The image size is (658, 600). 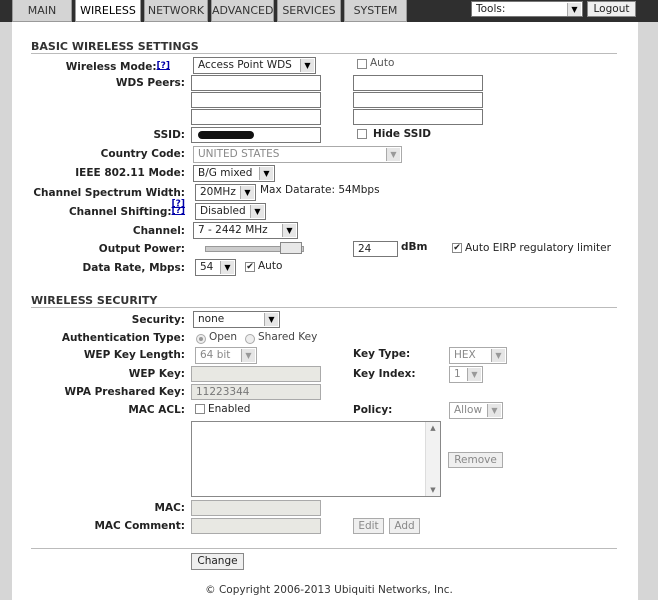 I want to click on wep-key-length-select: 64 bit ▼, so click(x=226, y=355).